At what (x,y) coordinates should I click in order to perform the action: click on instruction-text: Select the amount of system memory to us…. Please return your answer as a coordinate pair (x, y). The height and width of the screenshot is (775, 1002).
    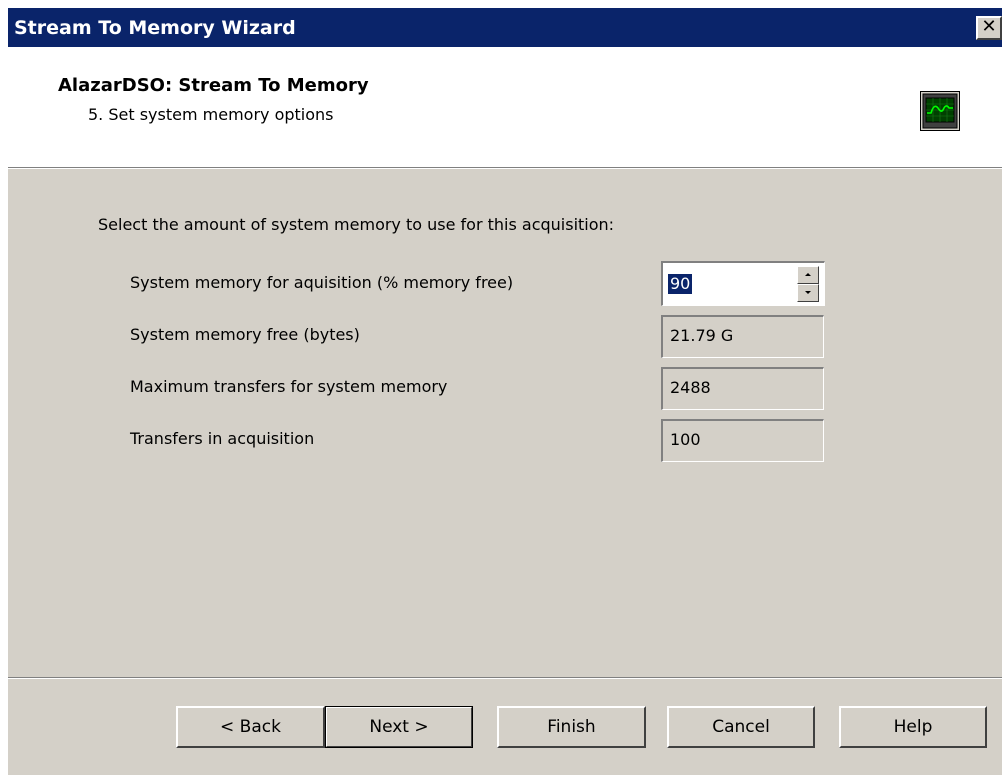
    Looking at the image, I should click on (356, 224).